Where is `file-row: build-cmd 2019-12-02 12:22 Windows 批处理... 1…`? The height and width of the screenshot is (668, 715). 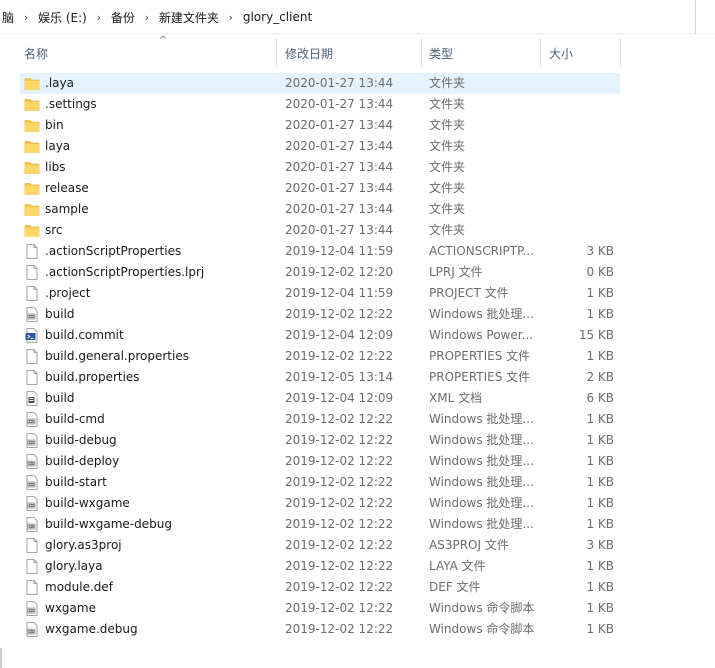
file-row: build-cmd 2019-12-02 12:22 Windows 批处理... 1… is located at coordinates (320, 419).